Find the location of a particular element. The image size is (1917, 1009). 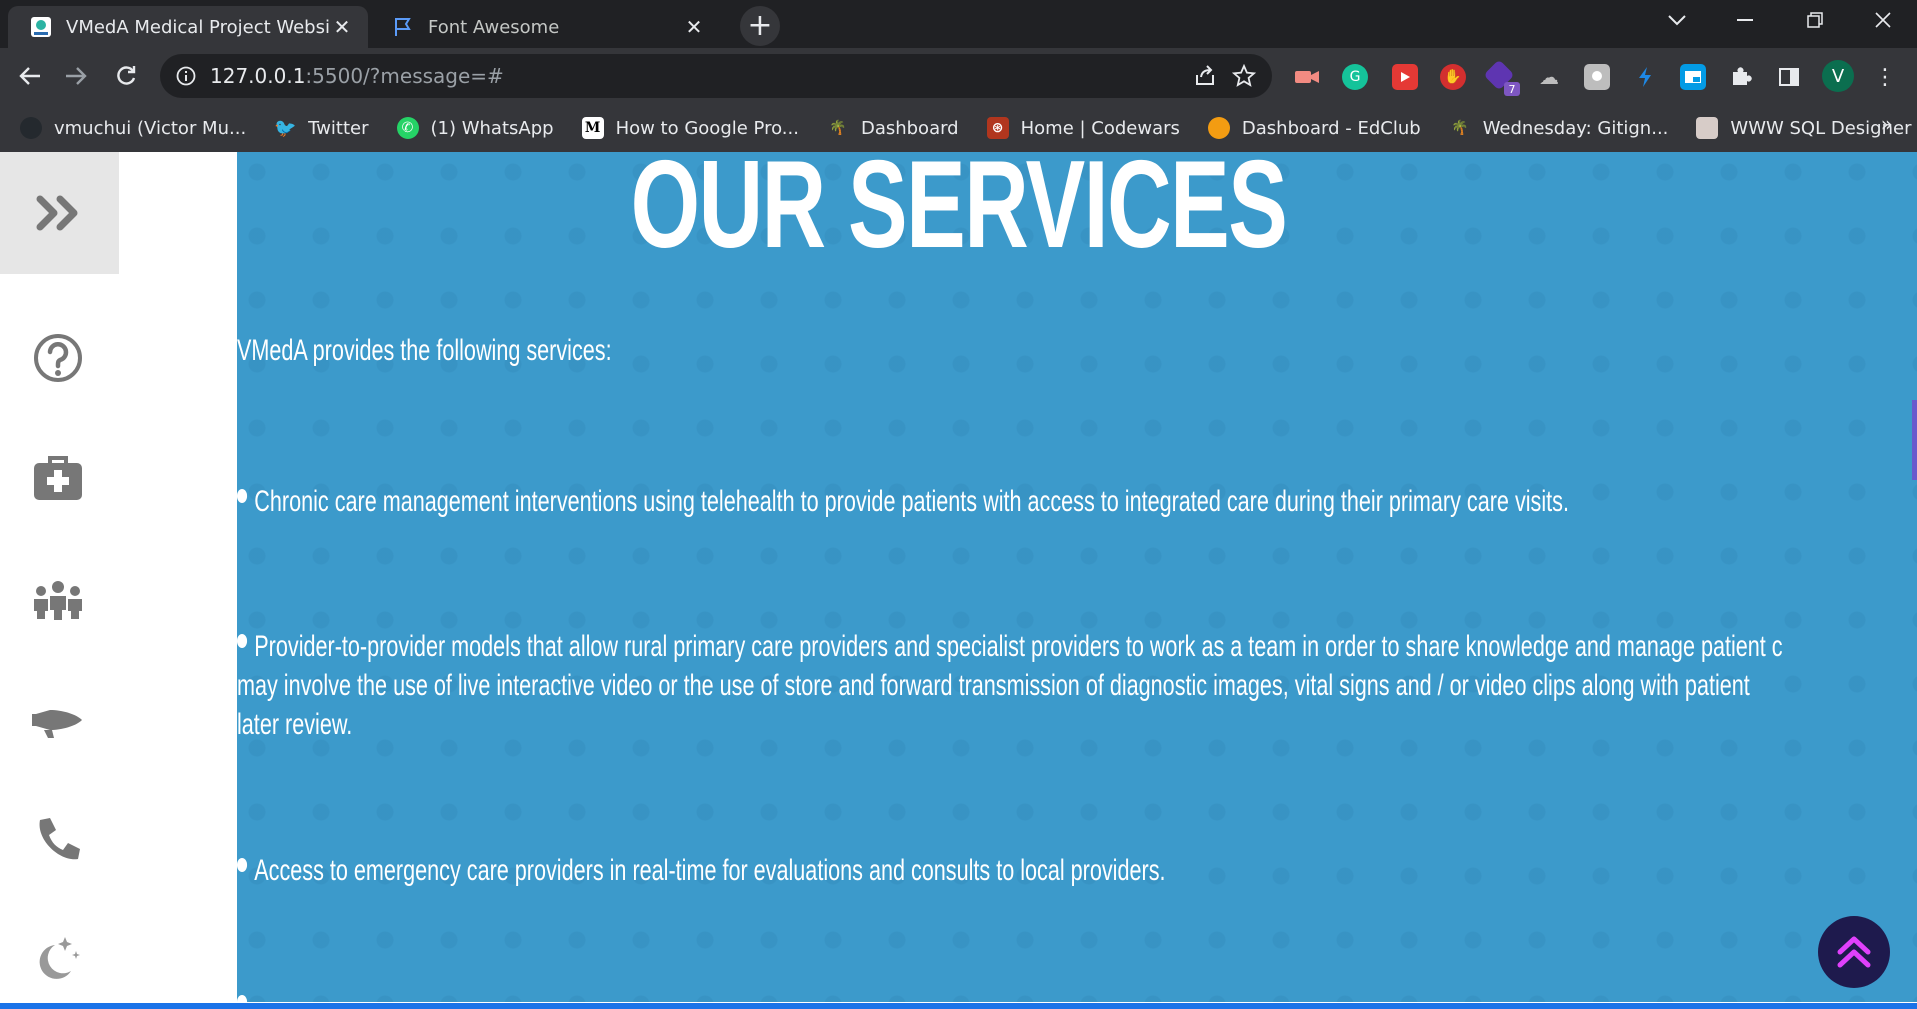

list-item-continuation: later review. is located at coordinates (294, 725).